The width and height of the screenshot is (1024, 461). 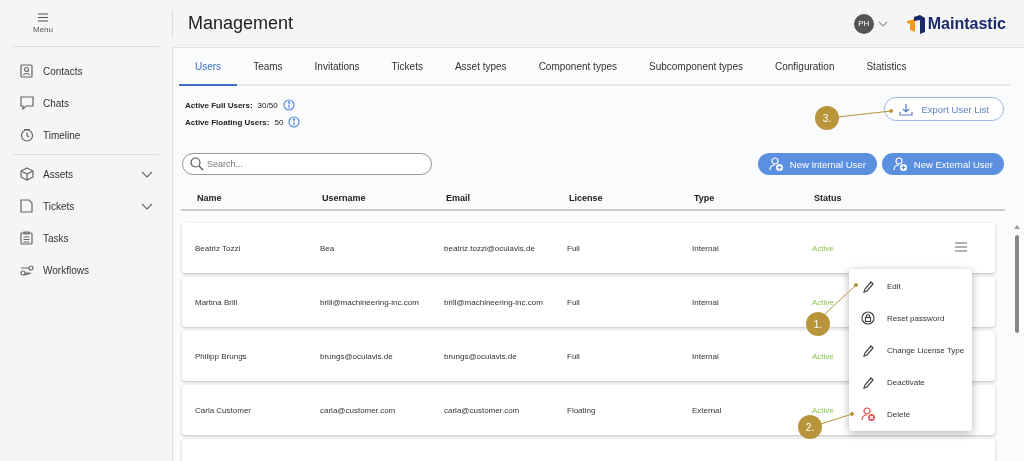 I want to click on stat-value: 30/50, so click(x=267, y=105).